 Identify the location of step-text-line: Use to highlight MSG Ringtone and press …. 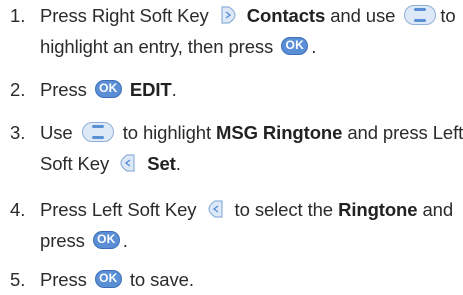
(251, 133).